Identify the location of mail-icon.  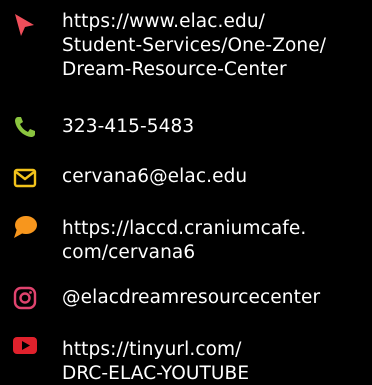
(25, 178).